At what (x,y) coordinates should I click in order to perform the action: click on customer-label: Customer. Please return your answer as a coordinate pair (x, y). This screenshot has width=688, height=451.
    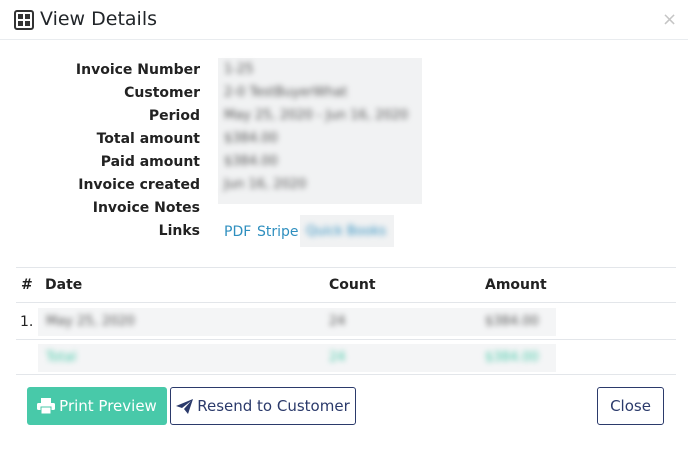
    Looking at the image, I should click on (162, 93).